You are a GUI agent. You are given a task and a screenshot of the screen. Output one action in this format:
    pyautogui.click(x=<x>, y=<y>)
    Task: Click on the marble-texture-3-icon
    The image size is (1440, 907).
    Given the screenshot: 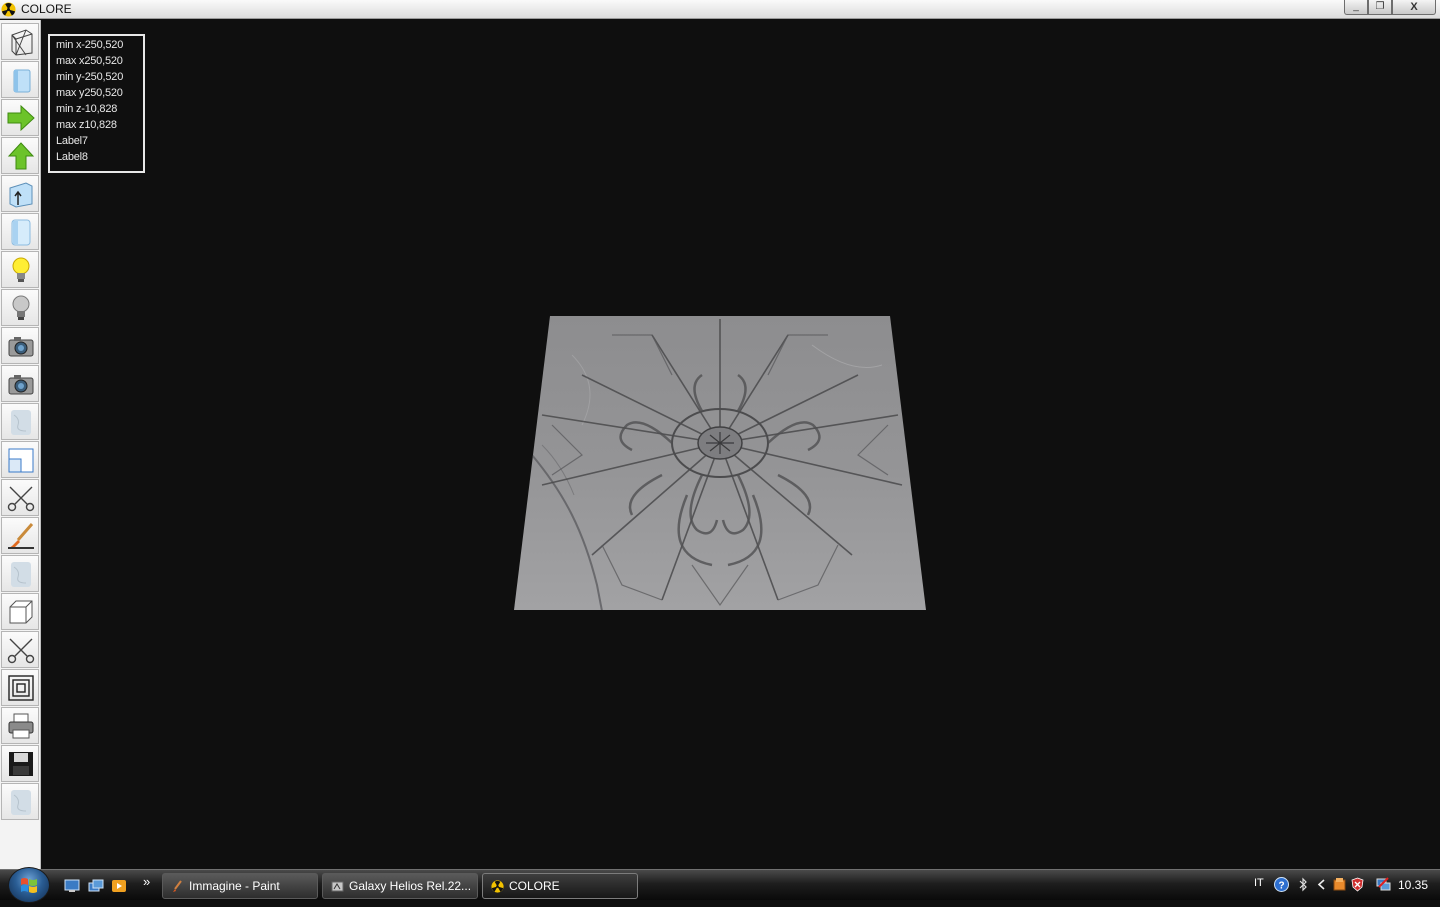 What is the action you would take?
    pyautogui.click(x=21, y=802)
    